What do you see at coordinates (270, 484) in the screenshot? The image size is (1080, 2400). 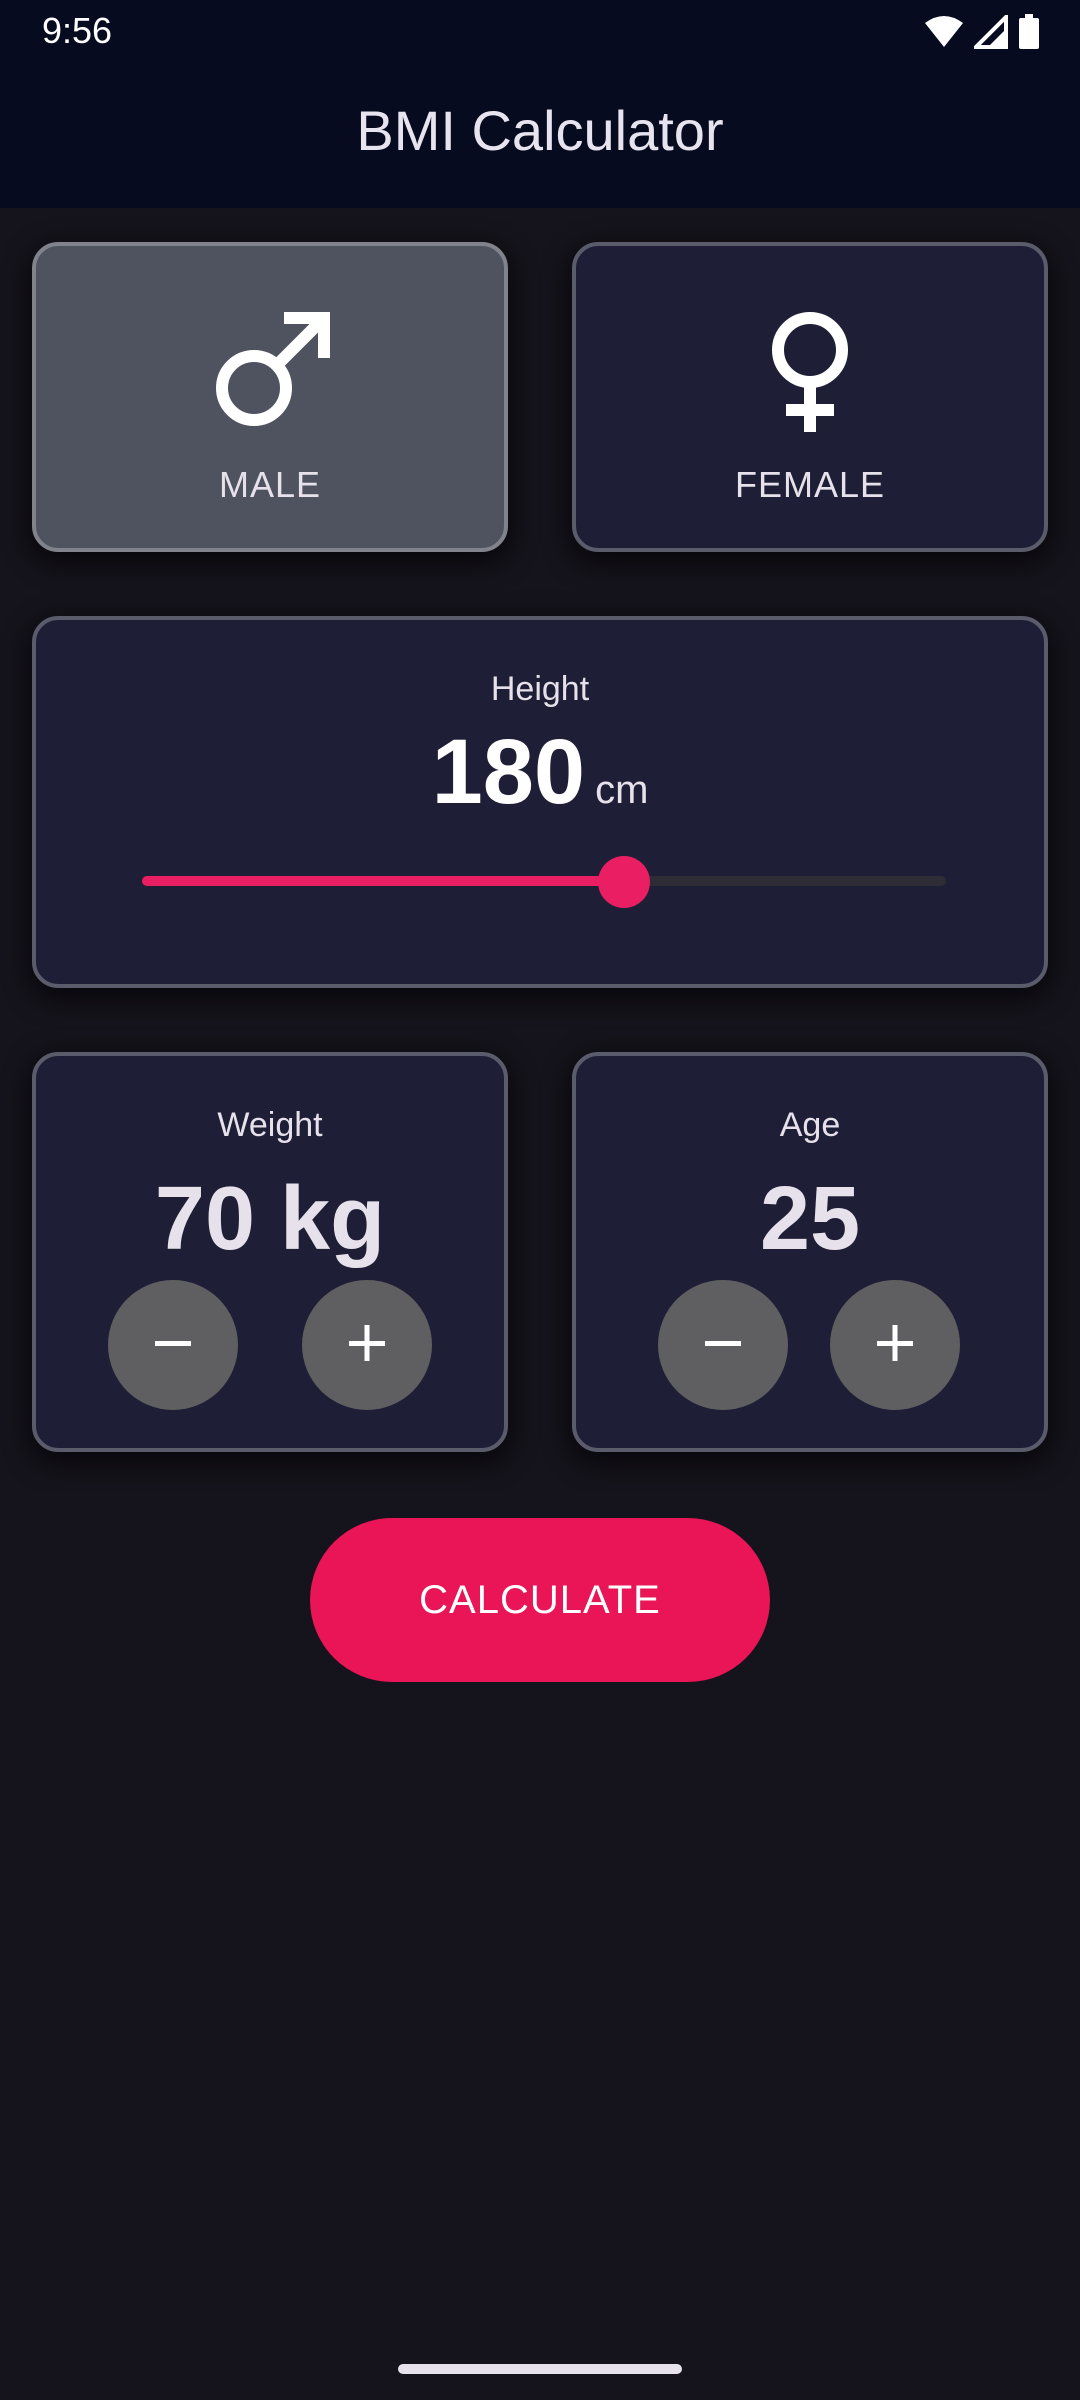 I see `male-label: MALE` at bounding box center [270, 484].